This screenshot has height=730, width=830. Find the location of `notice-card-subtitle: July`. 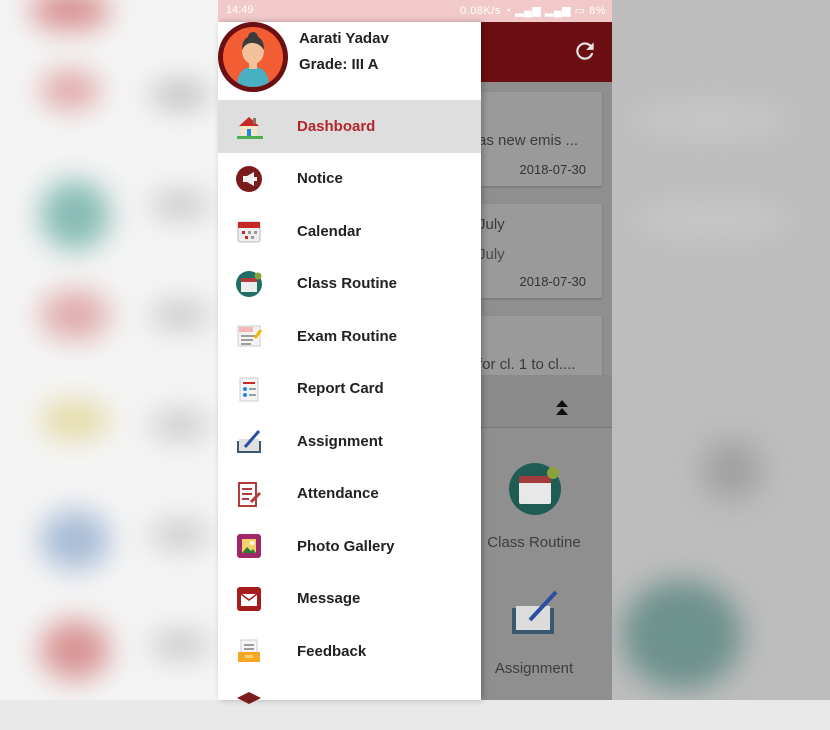

notice-card-subtitle: July is located at coordinates (491, 254).